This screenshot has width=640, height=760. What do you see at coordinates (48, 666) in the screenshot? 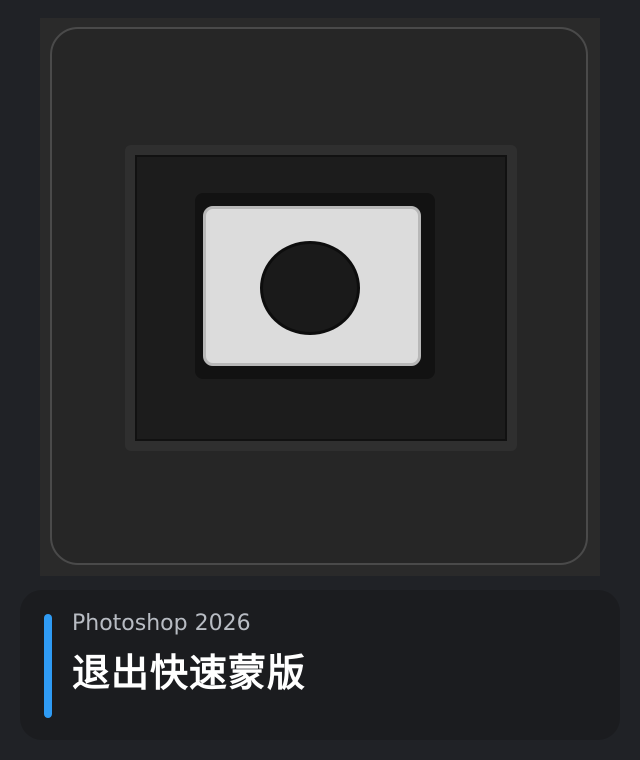
I see `accent-bar` at bounding box center [48, 666].